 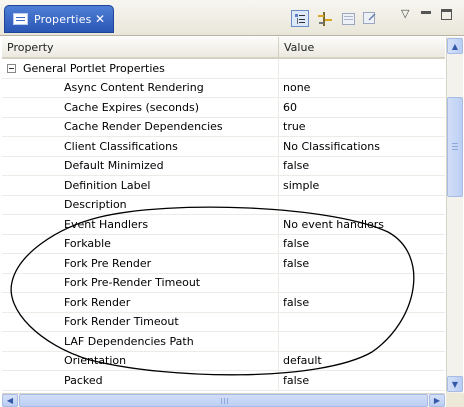 What do you see at coordinates (20, 19) in the screenshot?
I see `properties-view-icon` at bounding box center [20, 19].